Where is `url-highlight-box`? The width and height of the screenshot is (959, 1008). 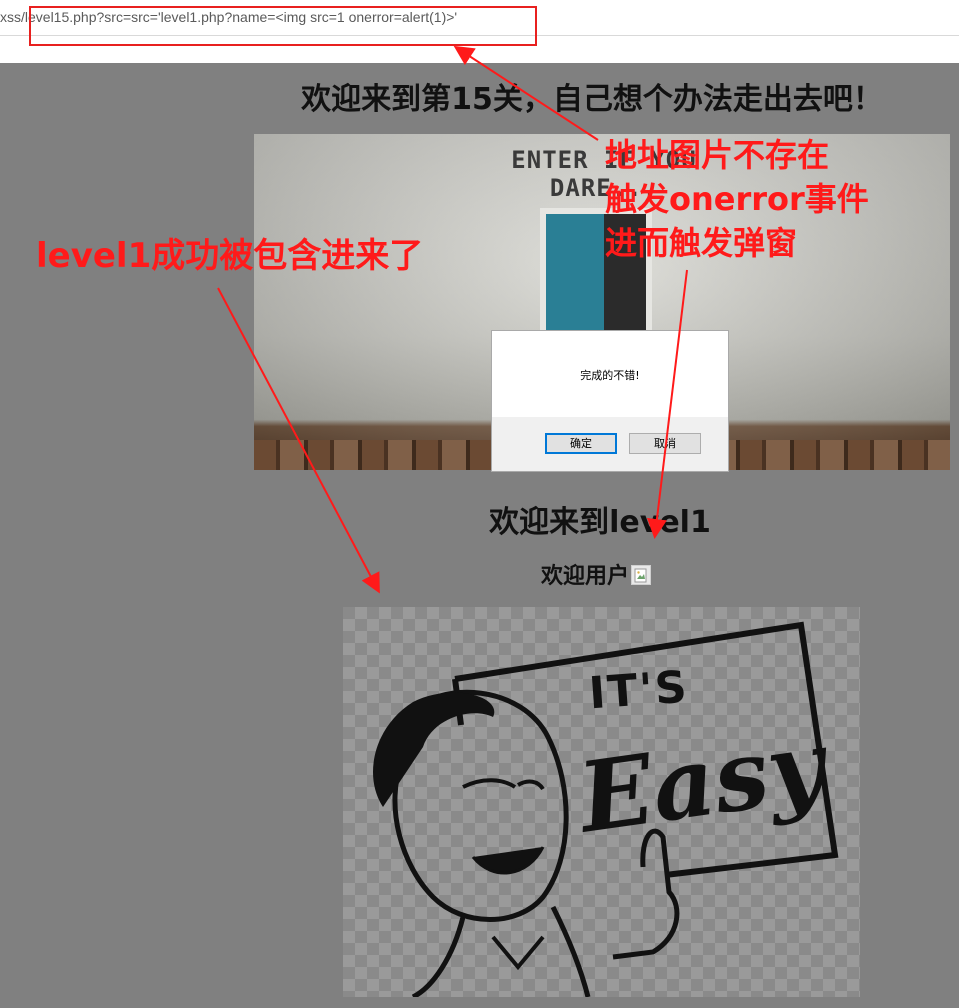
url-highlight-box is located at coordinates (283, 26).